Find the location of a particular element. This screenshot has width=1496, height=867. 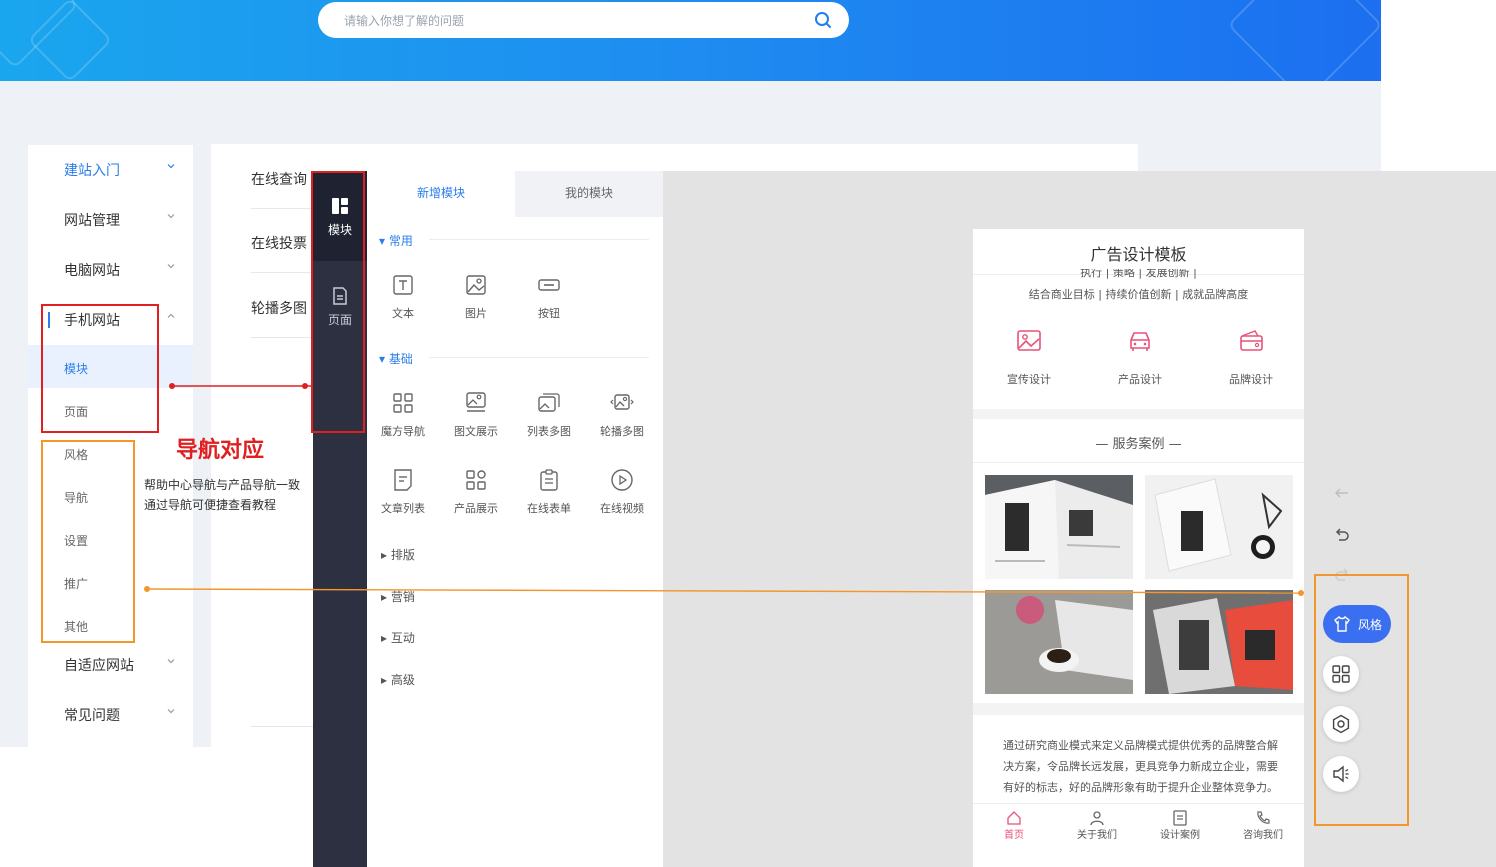

section-title: 排版 is located at coordinates (402, 555).